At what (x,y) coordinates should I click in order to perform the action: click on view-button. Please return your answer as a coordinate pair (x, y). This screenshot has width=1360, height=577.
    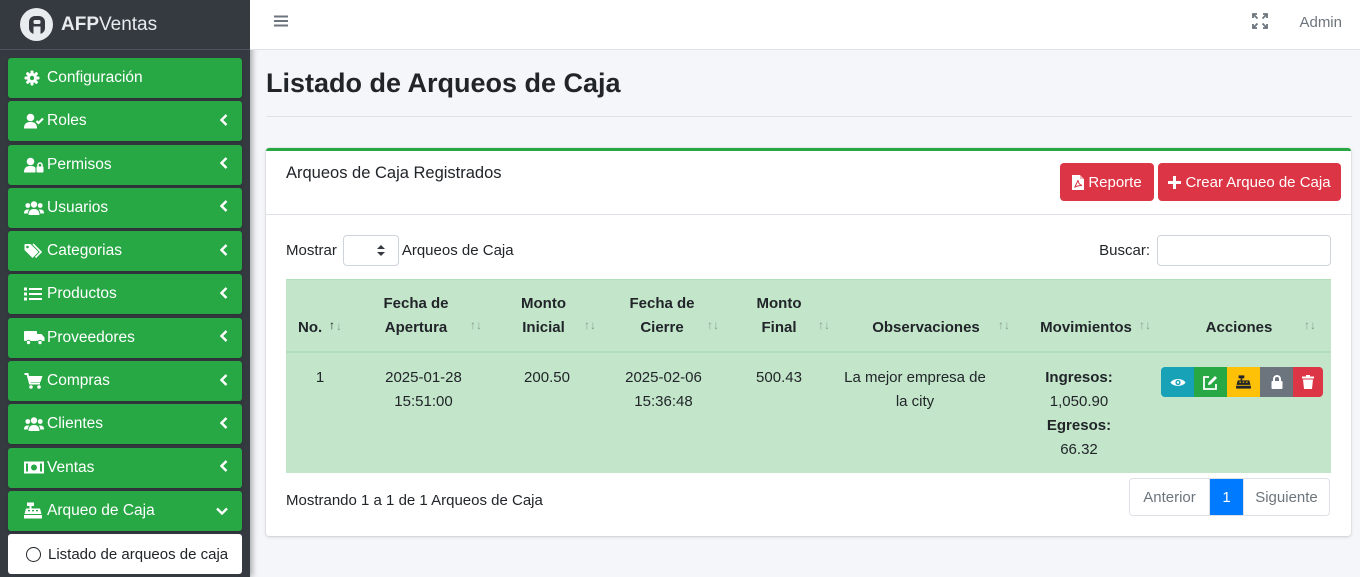
    Looking at the image, I should click on (1177, 382).